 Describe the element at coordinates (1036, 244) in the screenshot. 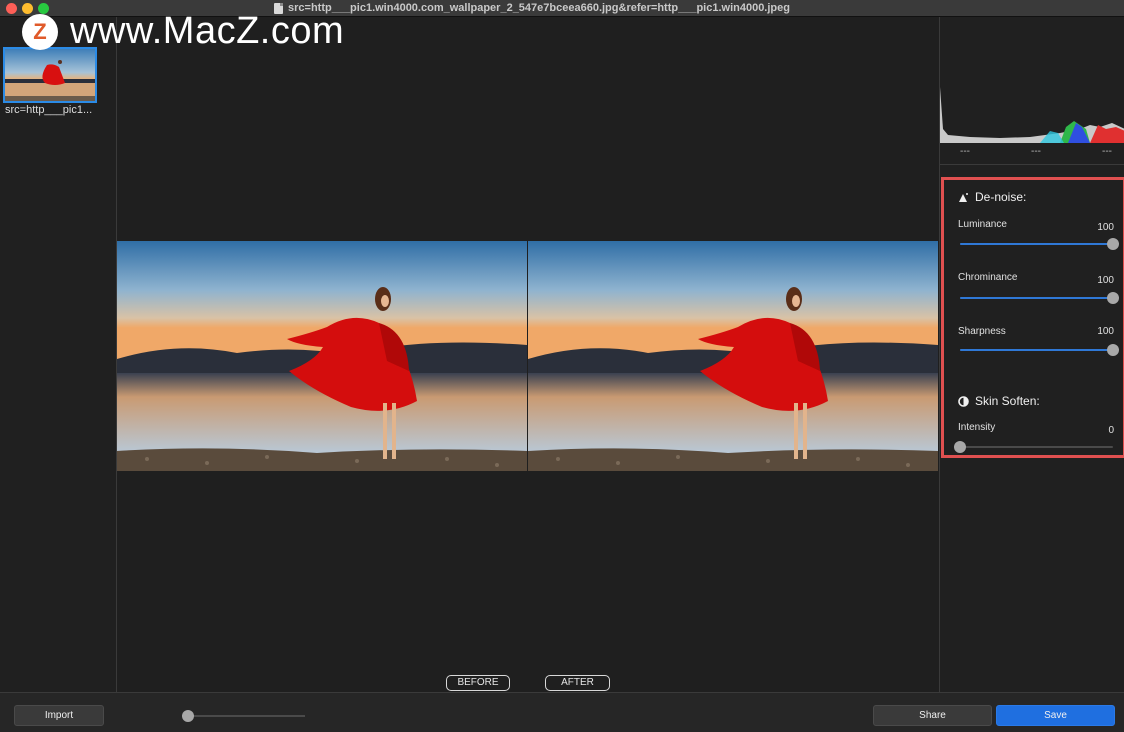

I see `luminance-fill` at that location.